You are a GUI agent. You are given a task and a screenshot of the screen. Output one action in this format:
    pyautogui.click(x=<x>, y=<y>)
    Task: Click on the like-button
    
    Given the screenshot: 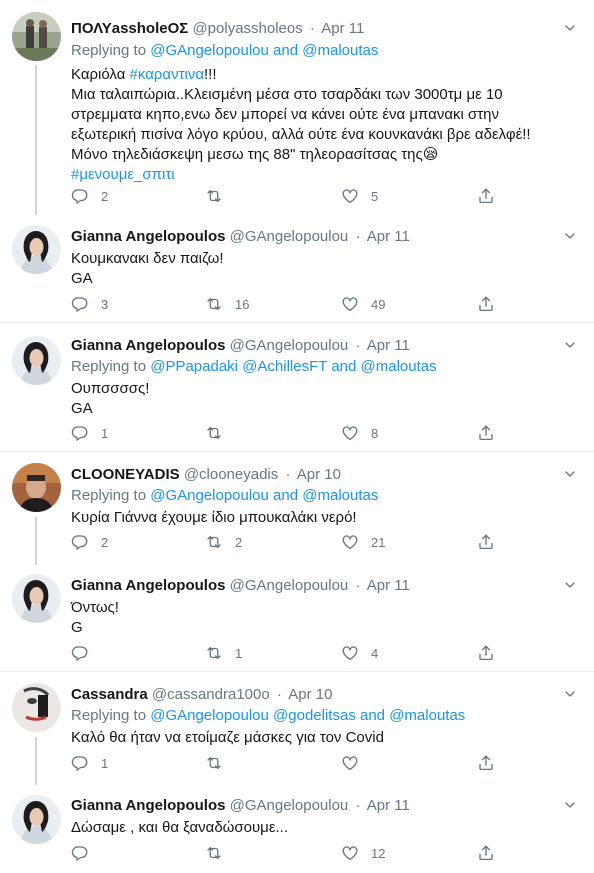 What is the action you would take?
    pyautogui.click(x=356, y=763)
    